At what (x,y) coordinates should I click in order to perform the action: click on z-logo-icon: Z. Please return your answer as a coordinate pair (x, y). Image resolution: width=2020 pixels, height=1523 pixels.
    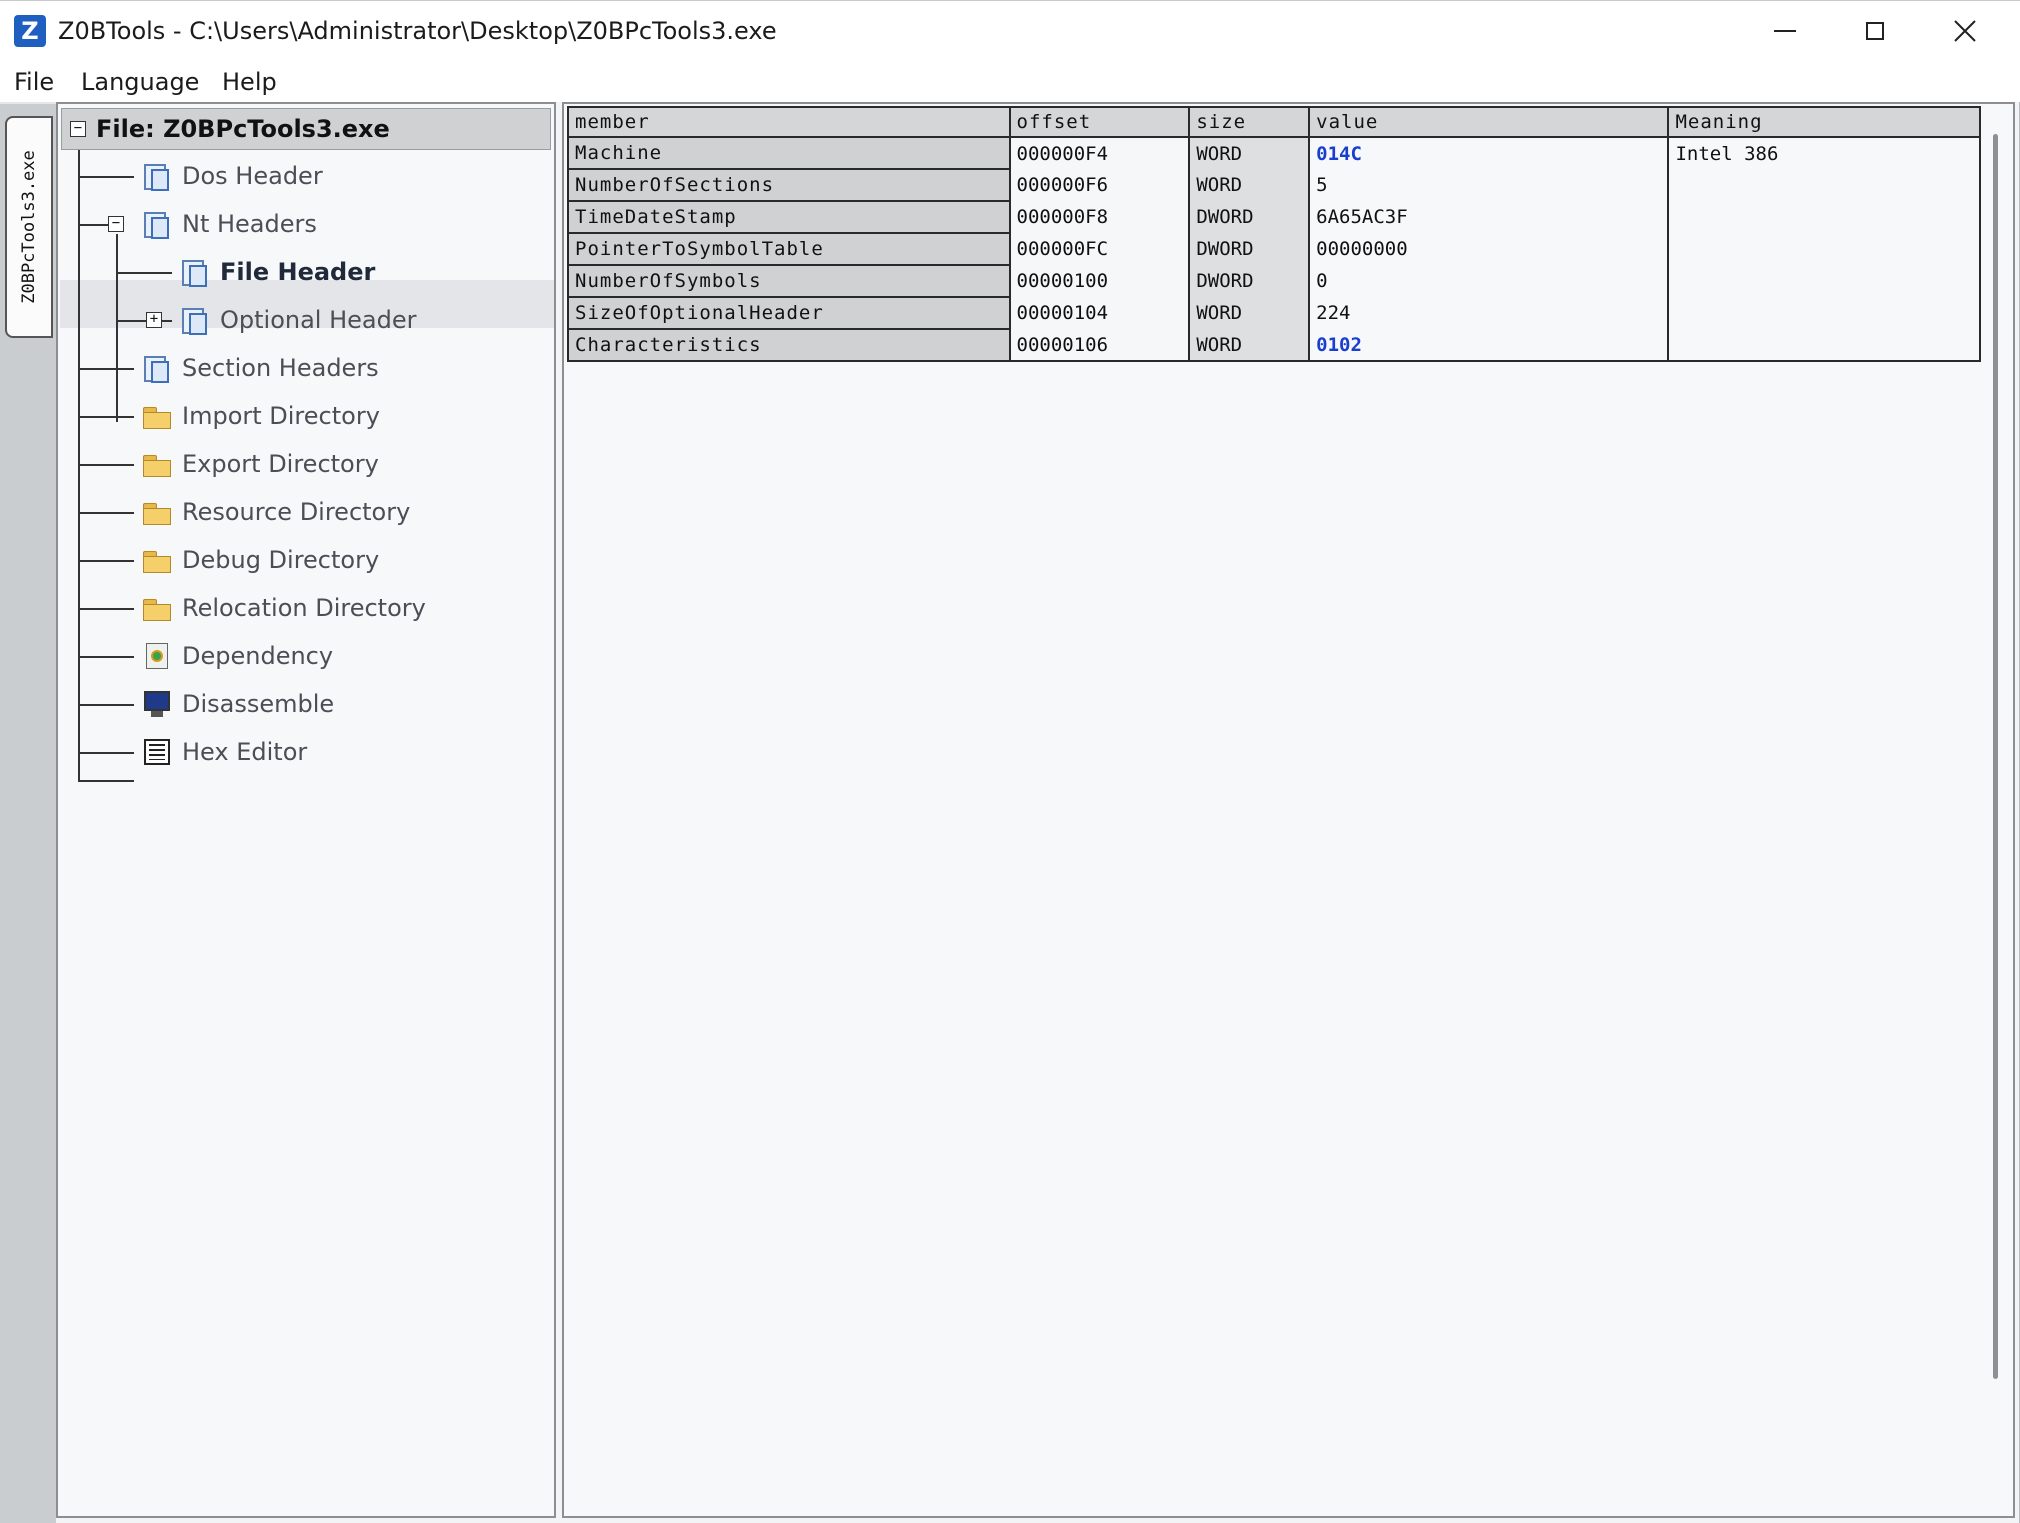
    Looking at the image, I should click on (30, 31).